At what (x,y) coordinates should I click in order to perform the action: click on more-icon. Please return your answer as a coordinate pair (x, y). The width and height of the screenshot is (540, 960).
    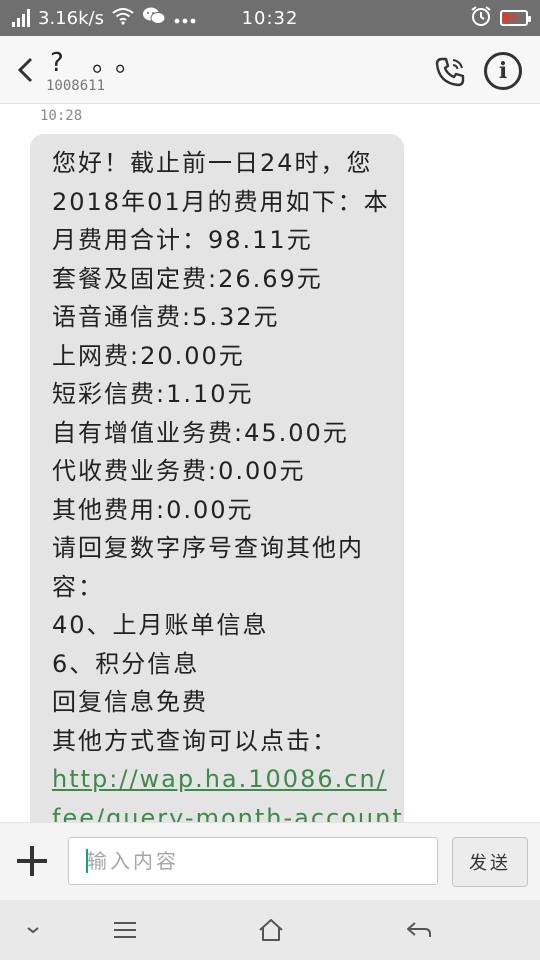
    Looking at the image, I should click on (185, 18).